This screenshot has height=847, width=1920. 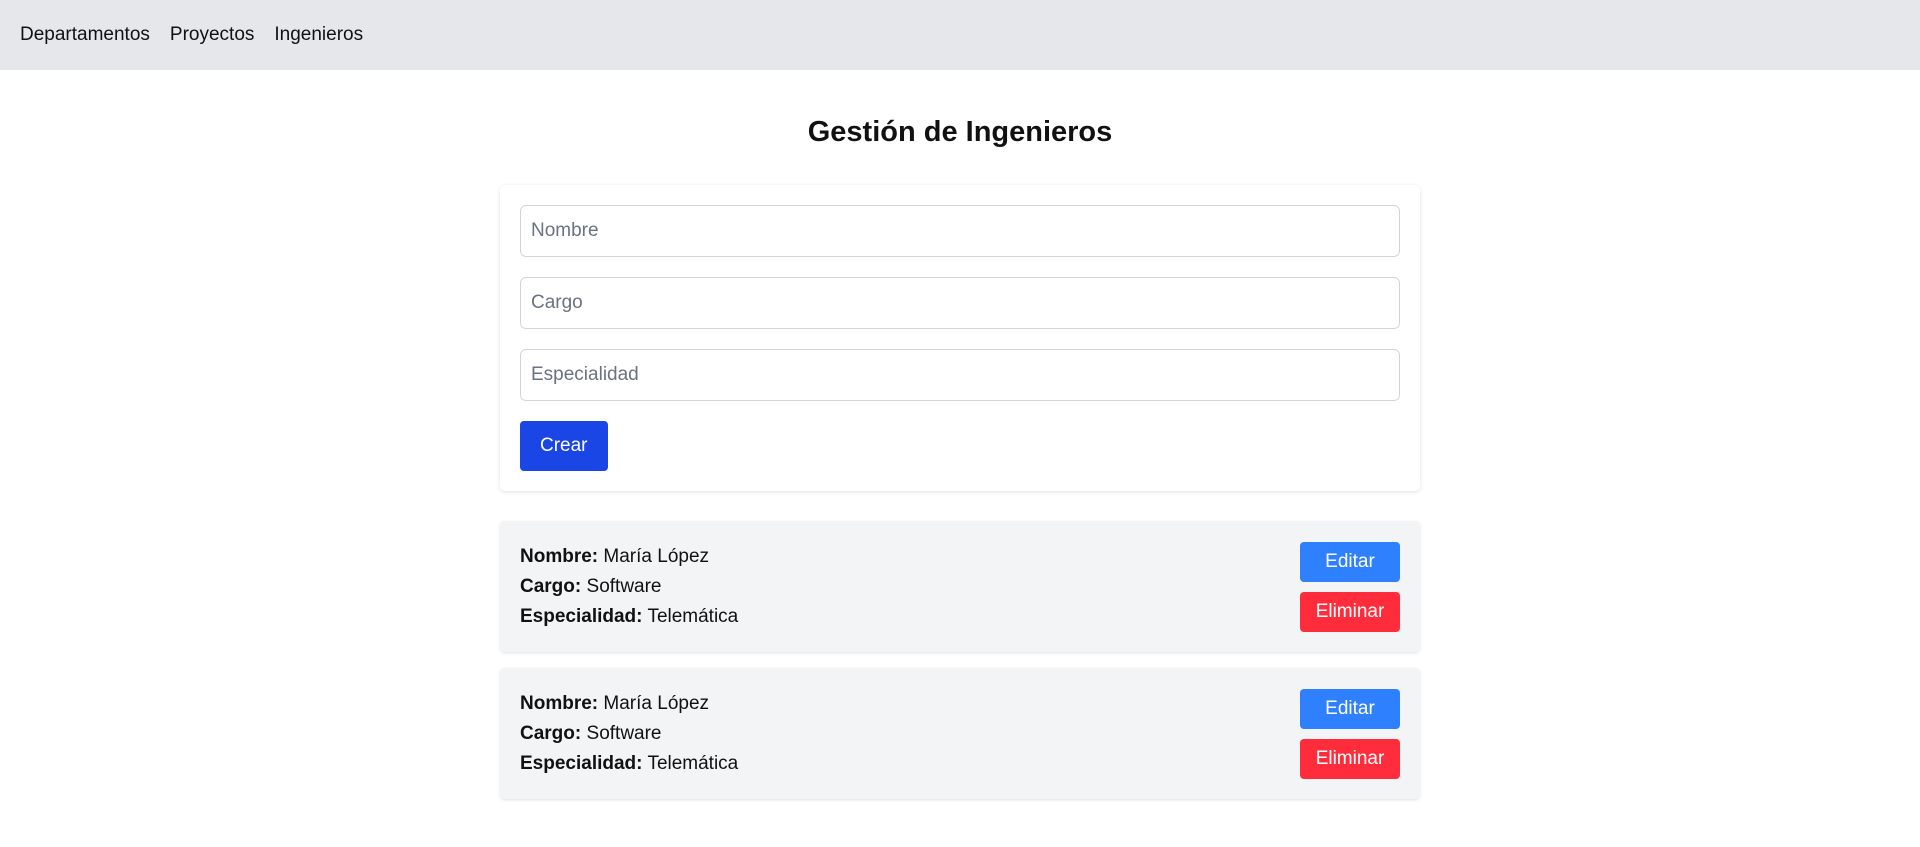 What do you see at coordinates (960, 132) in the screenshot?
I see `page-title: Gestión de Ingenieros` at bounding box center [960, 132].